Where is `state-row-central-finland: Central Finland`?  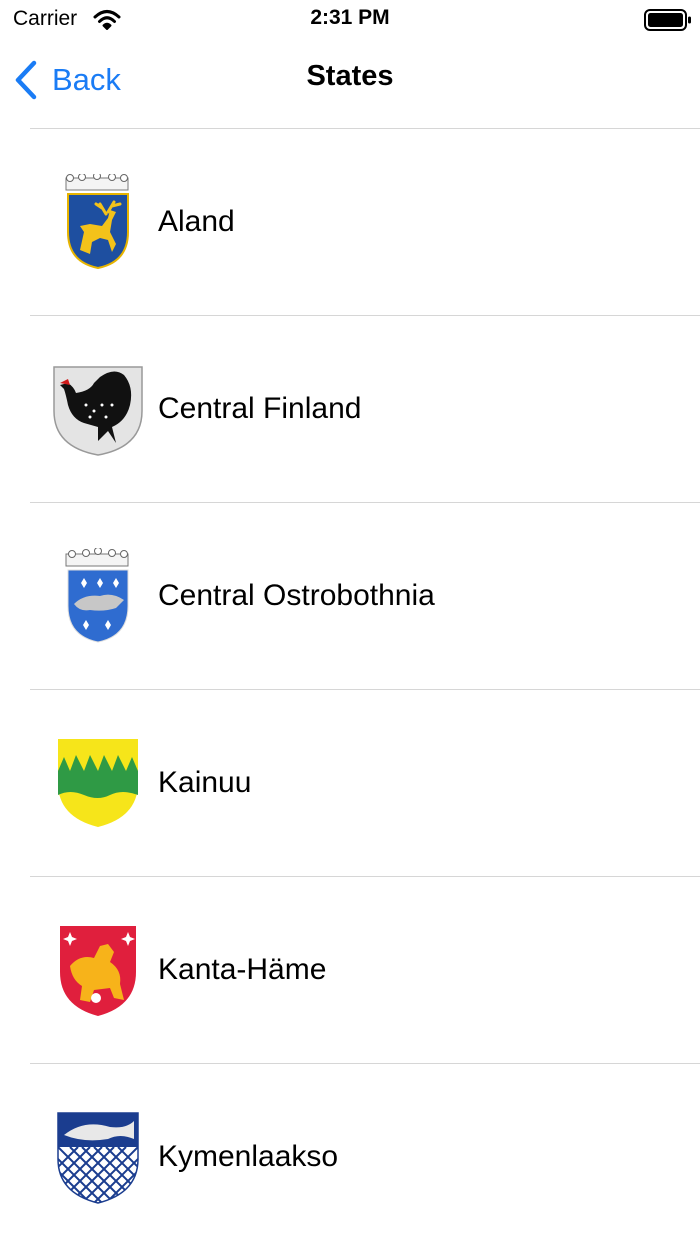 state-row-central-finland: Central Finland is located at coordinates (350, 408).